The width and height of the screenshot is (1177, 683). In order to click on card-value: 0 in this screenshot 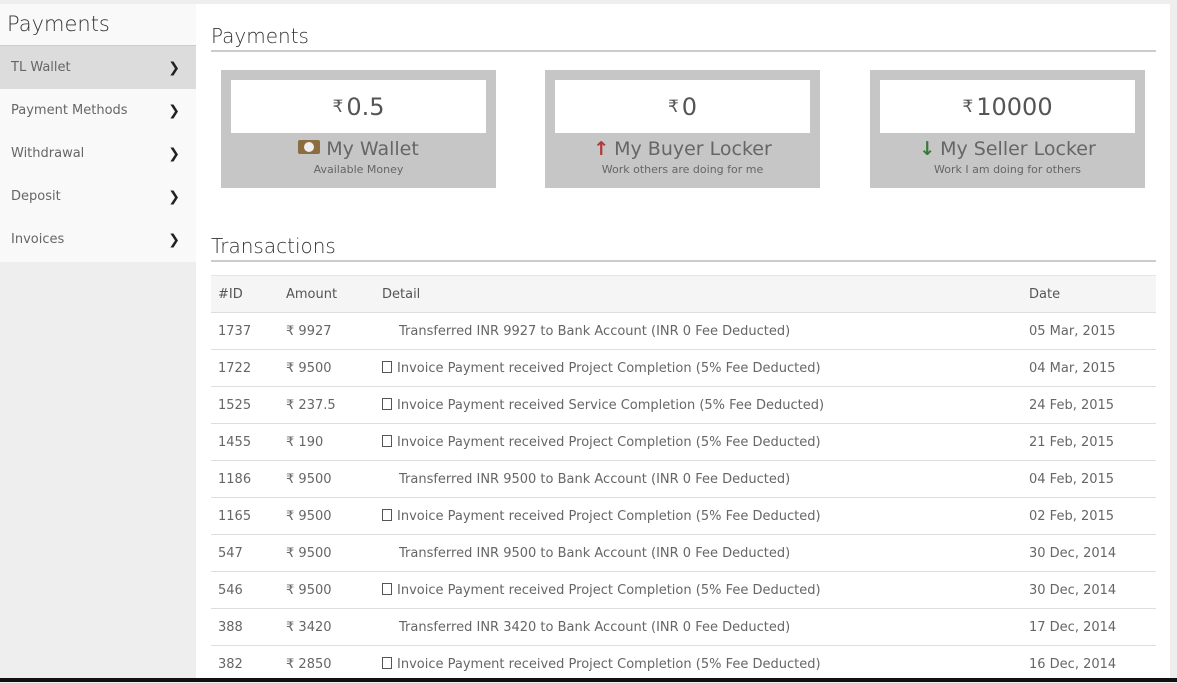, I will do `click(689, 106)`.